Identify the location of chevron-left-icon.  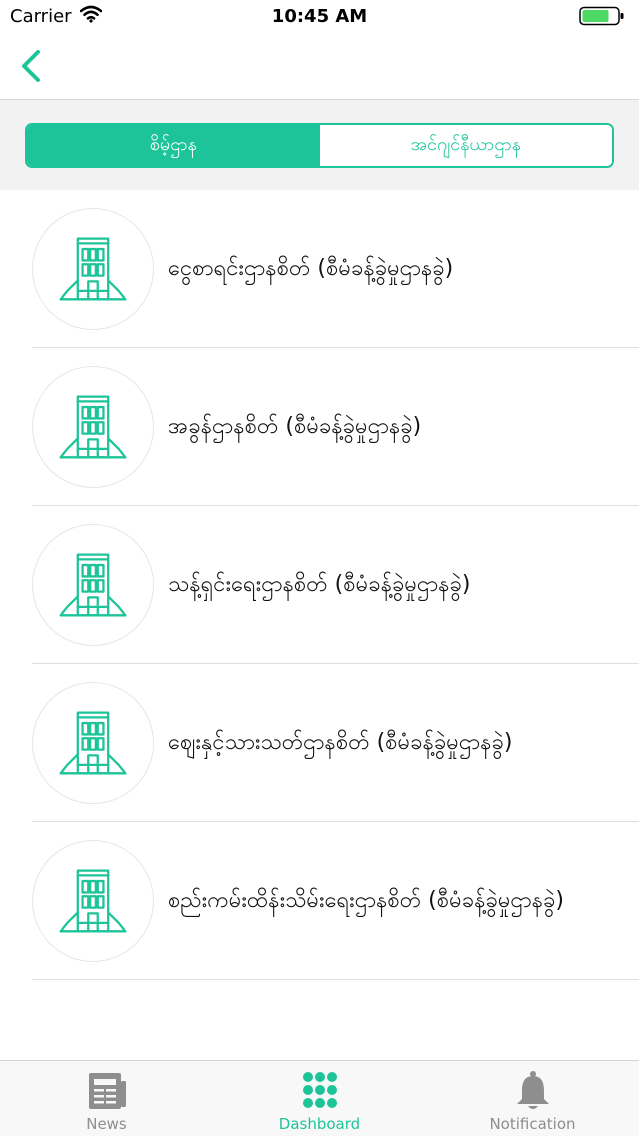
(31, 66).